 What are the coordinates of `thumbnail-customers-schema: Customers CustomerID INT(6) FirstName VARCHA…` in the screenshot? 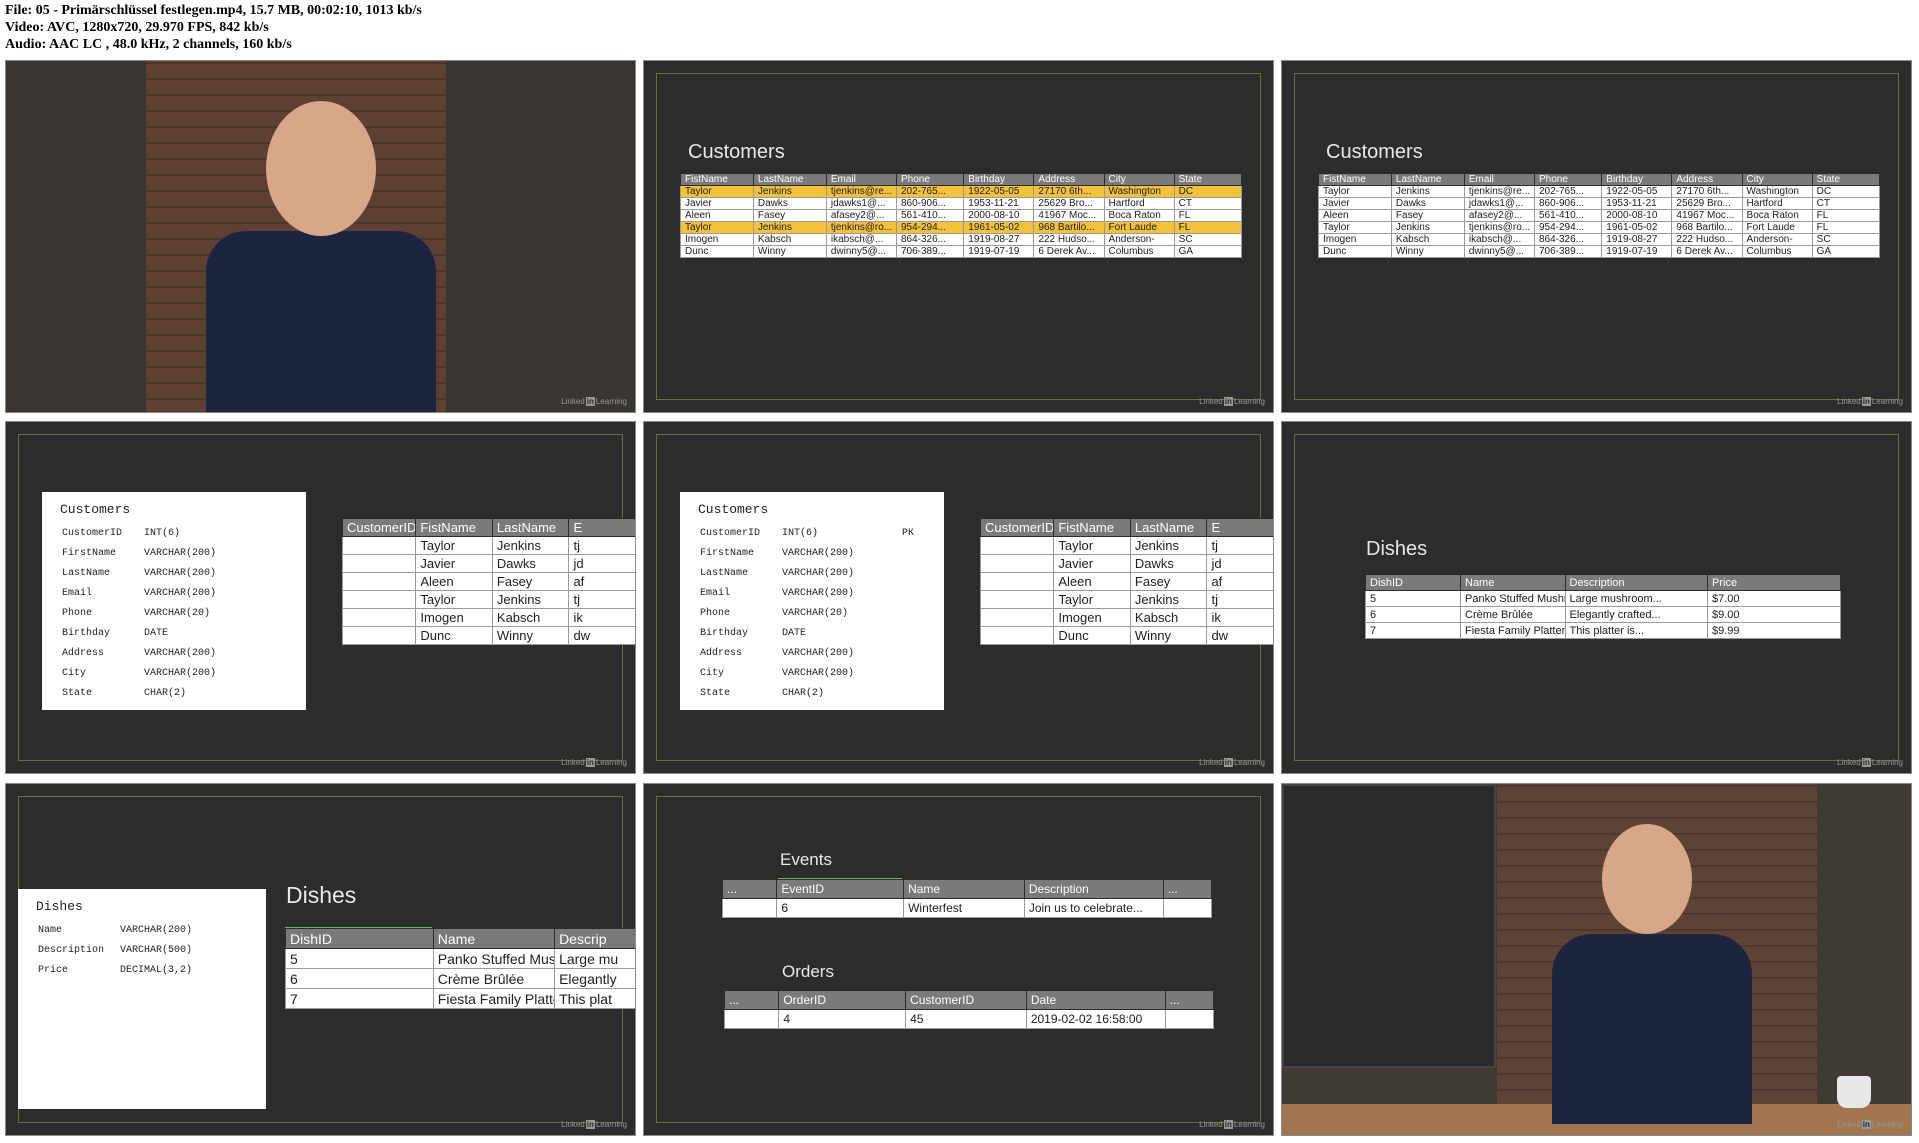 It's located at (320, 597).